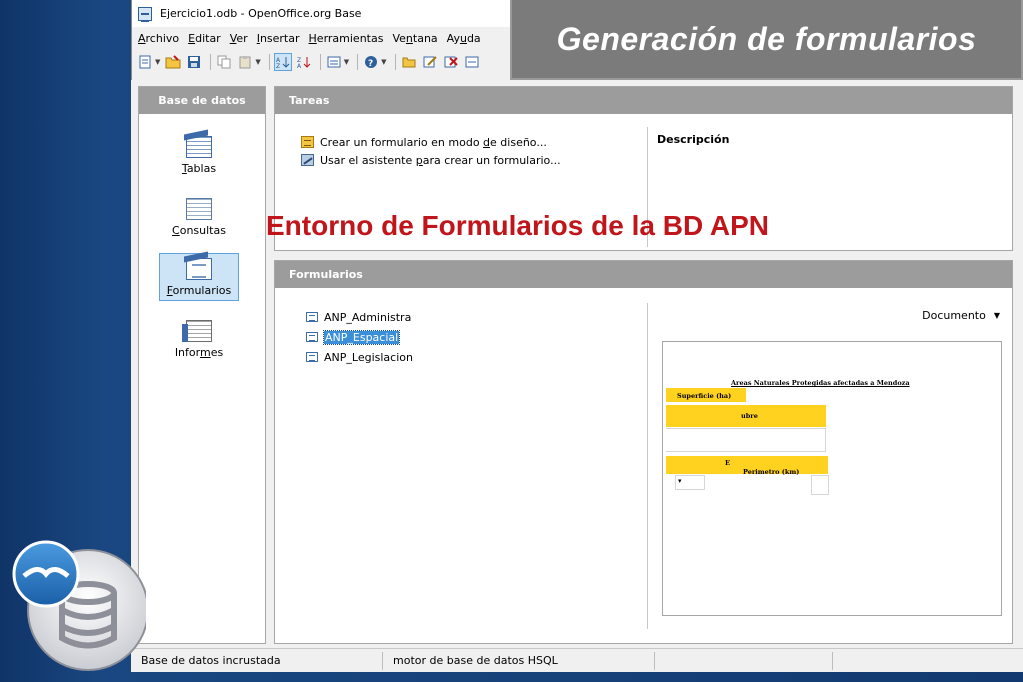 This screenshot has height=682, width=1023. I want to click on preview-mode-dropdown: Documento ▼, so click(961, 315).